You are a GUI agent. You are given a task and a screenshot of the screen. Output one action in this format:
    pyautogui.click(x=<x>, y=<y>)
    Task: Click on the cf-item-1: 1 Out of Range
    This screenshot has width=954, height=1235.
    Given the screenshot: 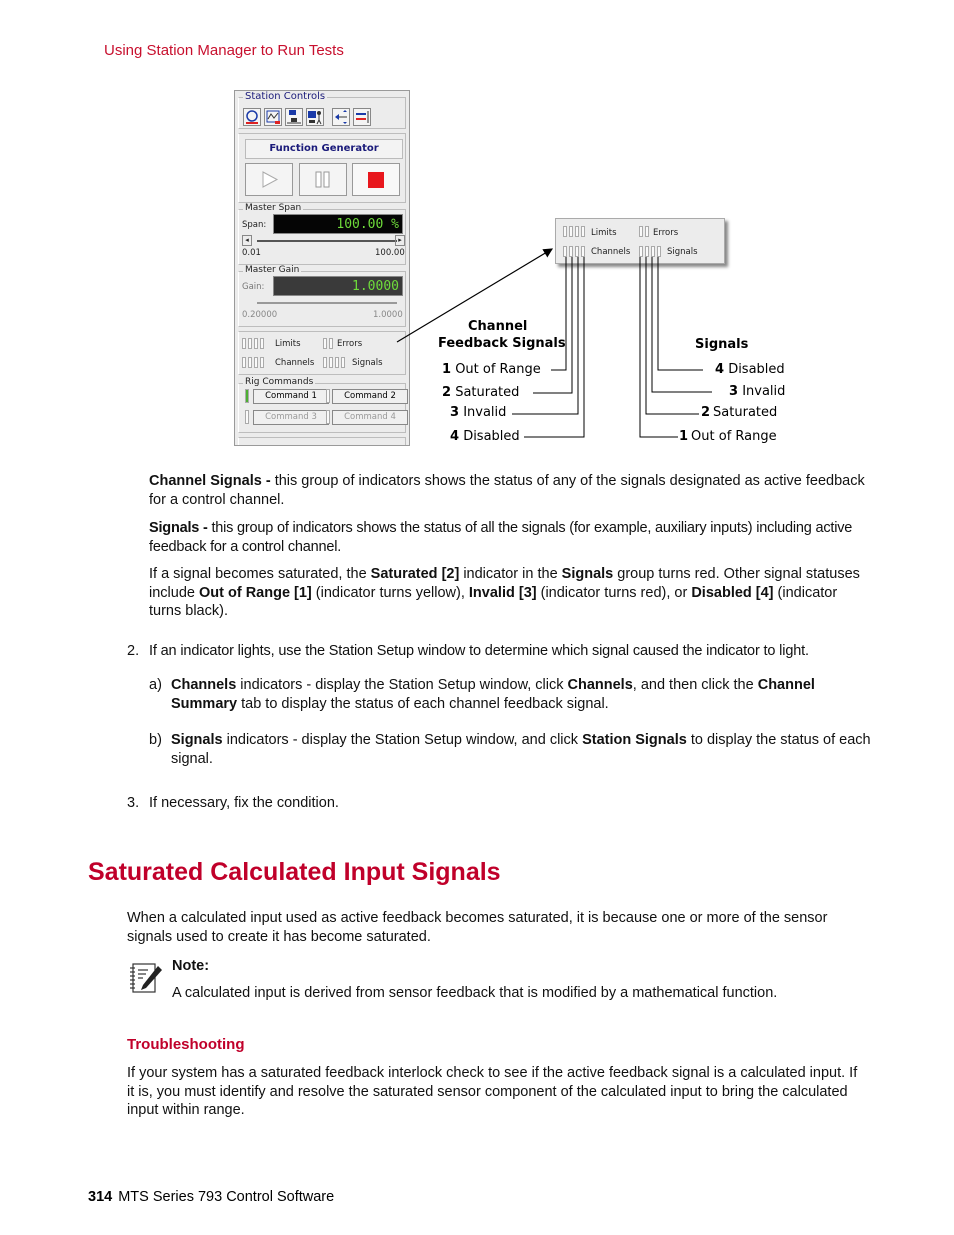 What is the action you would take?
    pyautogui.click(x=491, y=369)
    